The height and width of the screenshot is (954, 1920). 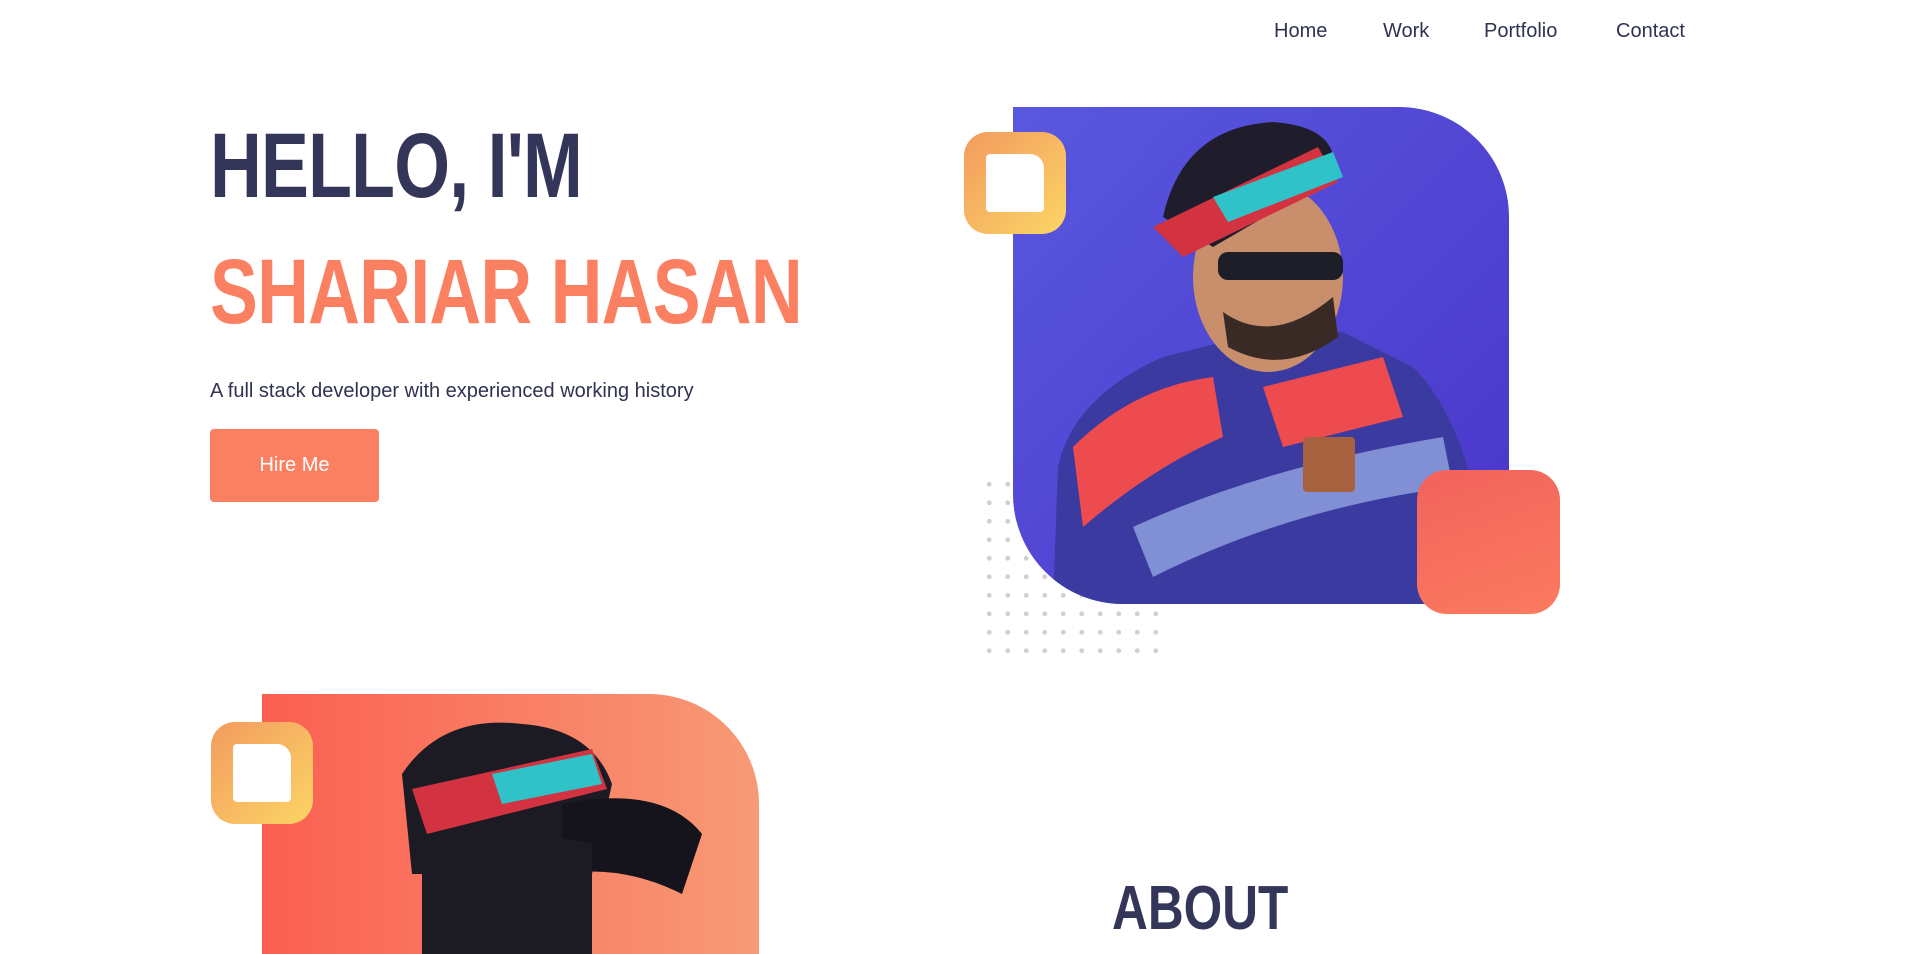 What do you see at coordinates (1406, 31) in the screenshot?
I see `nav-work: Work` at bounding box center [1406, 31].